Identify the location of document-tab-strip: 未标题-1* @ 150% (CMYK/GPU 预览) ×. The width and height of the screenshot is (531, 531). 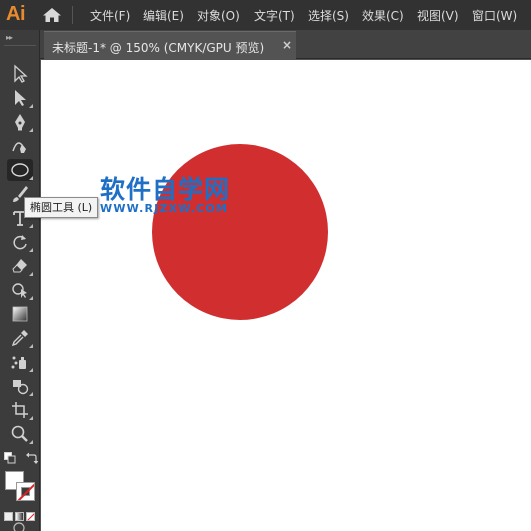
(285, 44).